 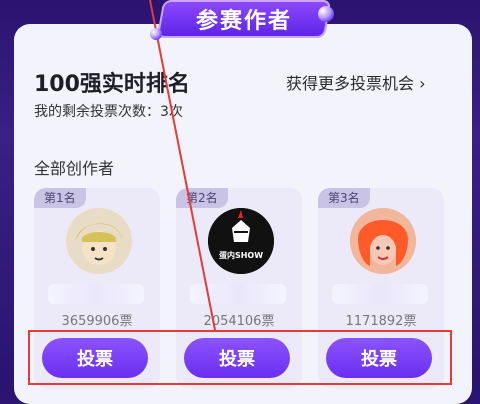 I want to click on vote-count: 2054106票, so click(x=239, y=321).